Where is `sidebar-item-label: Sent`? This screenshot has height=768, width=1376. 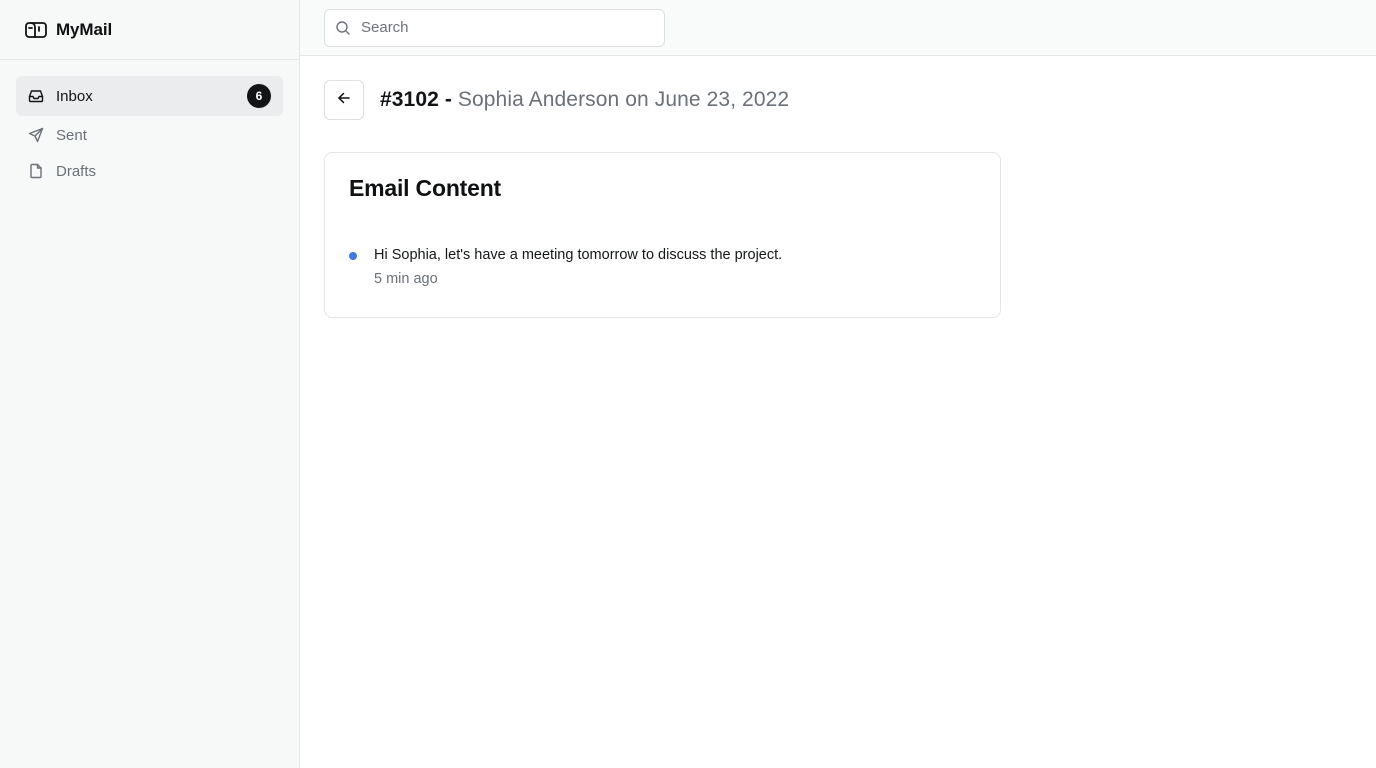
sidebar-item-label: Sent is located at coordinates (71, 135).